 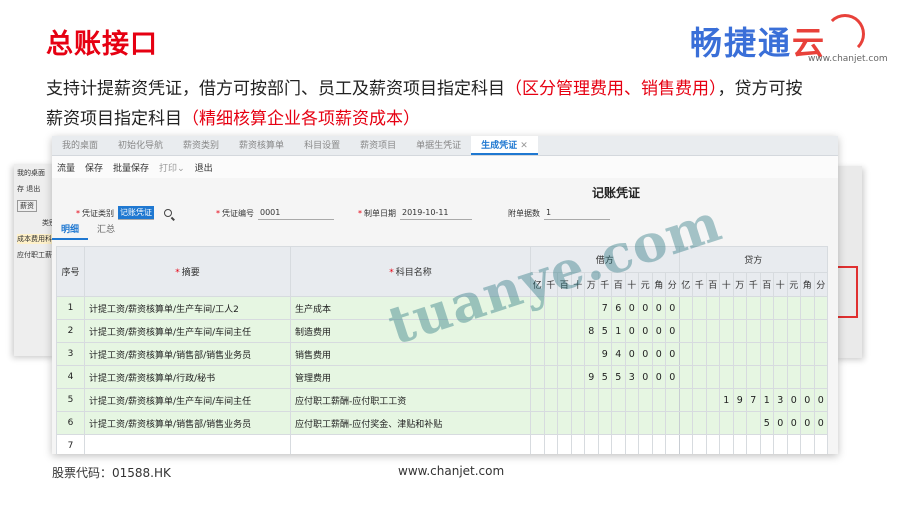 I want to click on row-seq: 3, so click(x=70, y=354).